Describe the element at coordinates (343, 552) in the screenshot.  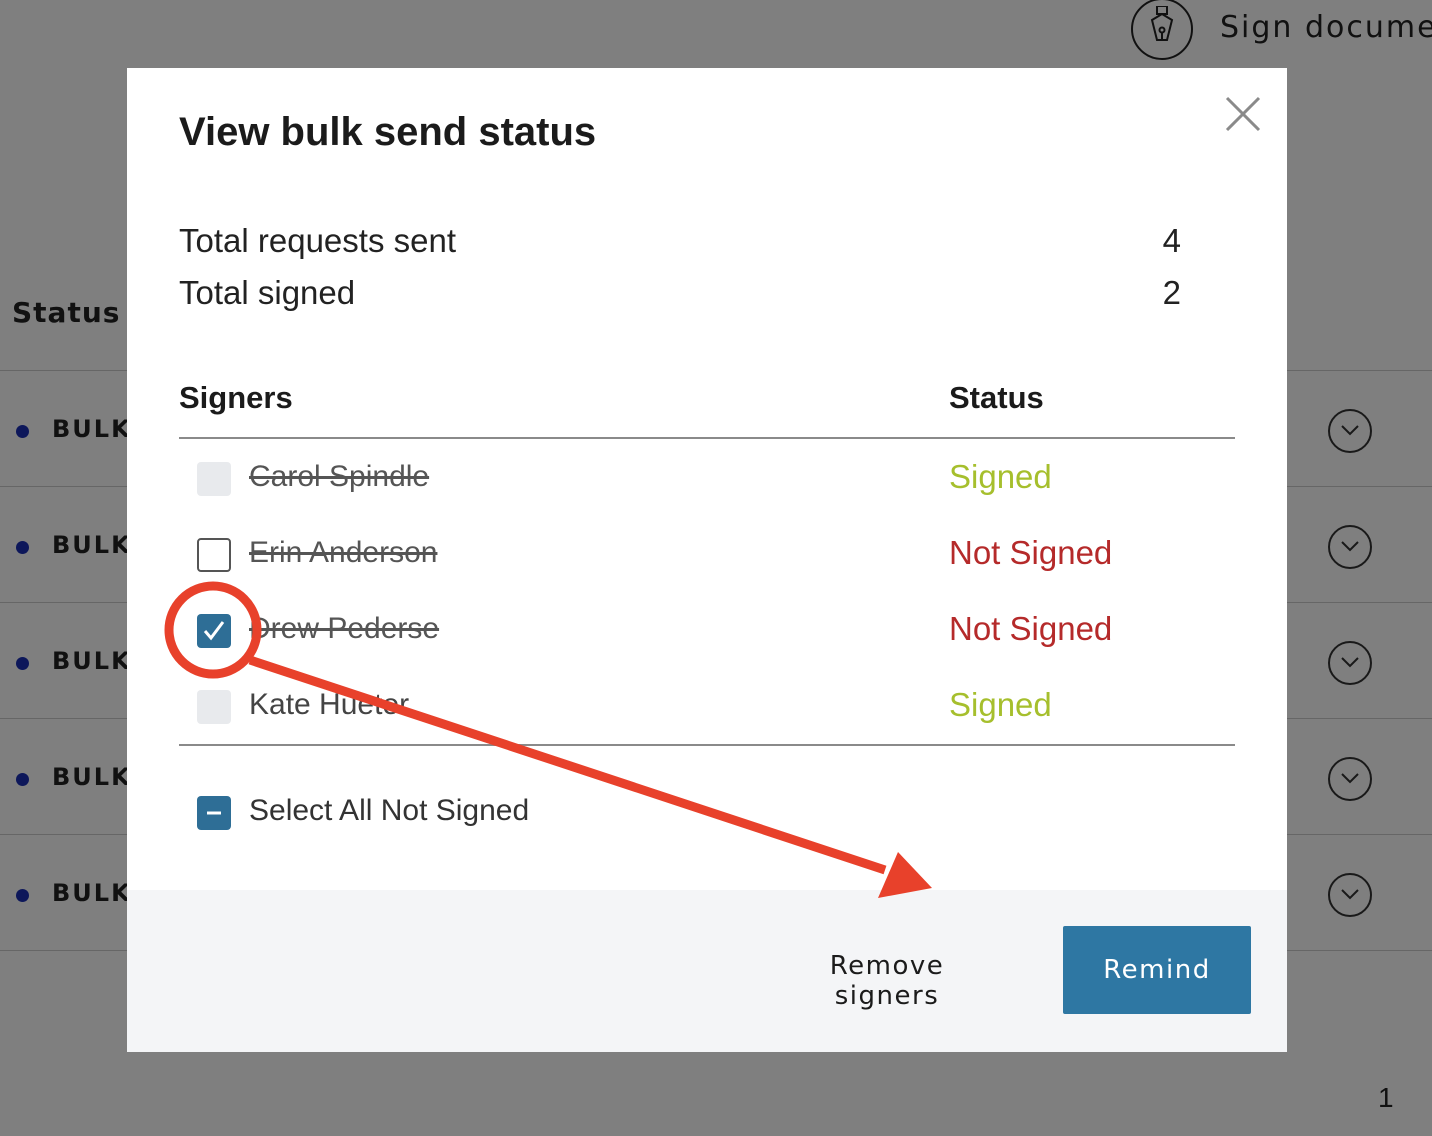
I see `signer-name: Erin Anderson` at that location.